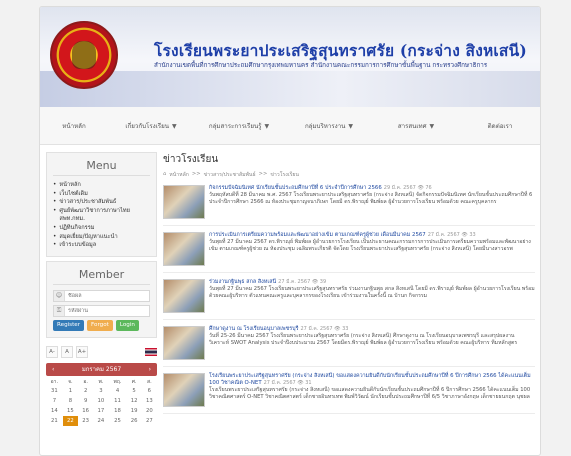 The width and height of the screenshot is (571, 456). Describe the element at coordinates (118, 411) in the screenshot. I see `calendar-day: 18` at that location.